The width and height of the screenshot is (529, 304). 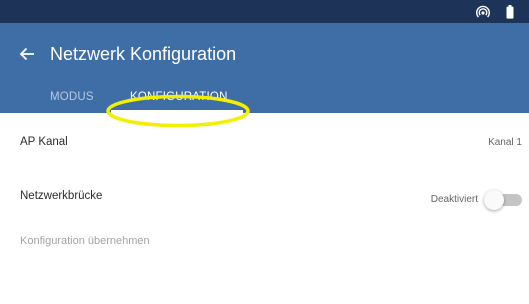 I want to click on tab-modus: MODUS, so click(x=72, y=97).